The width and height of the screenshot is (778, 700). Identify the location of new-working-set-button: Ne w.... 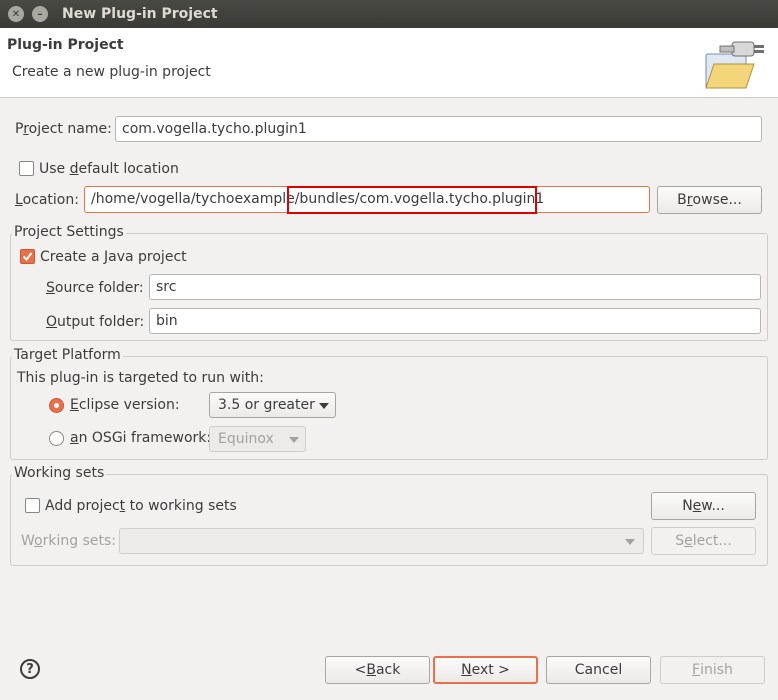
(703, 506).